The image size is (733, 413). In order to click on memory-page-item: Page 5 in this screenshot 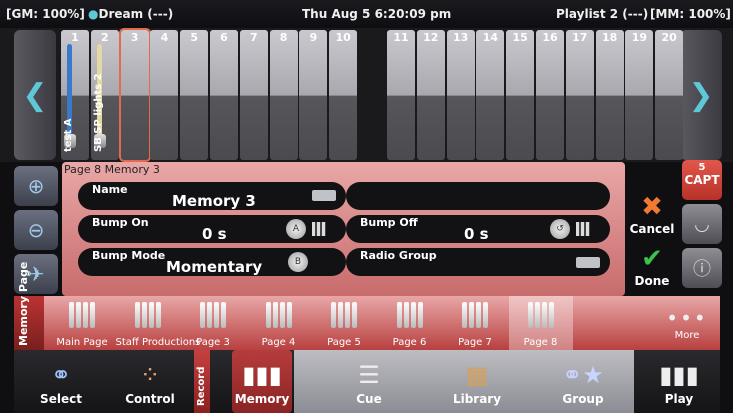, I will do `click(344, 323)`.